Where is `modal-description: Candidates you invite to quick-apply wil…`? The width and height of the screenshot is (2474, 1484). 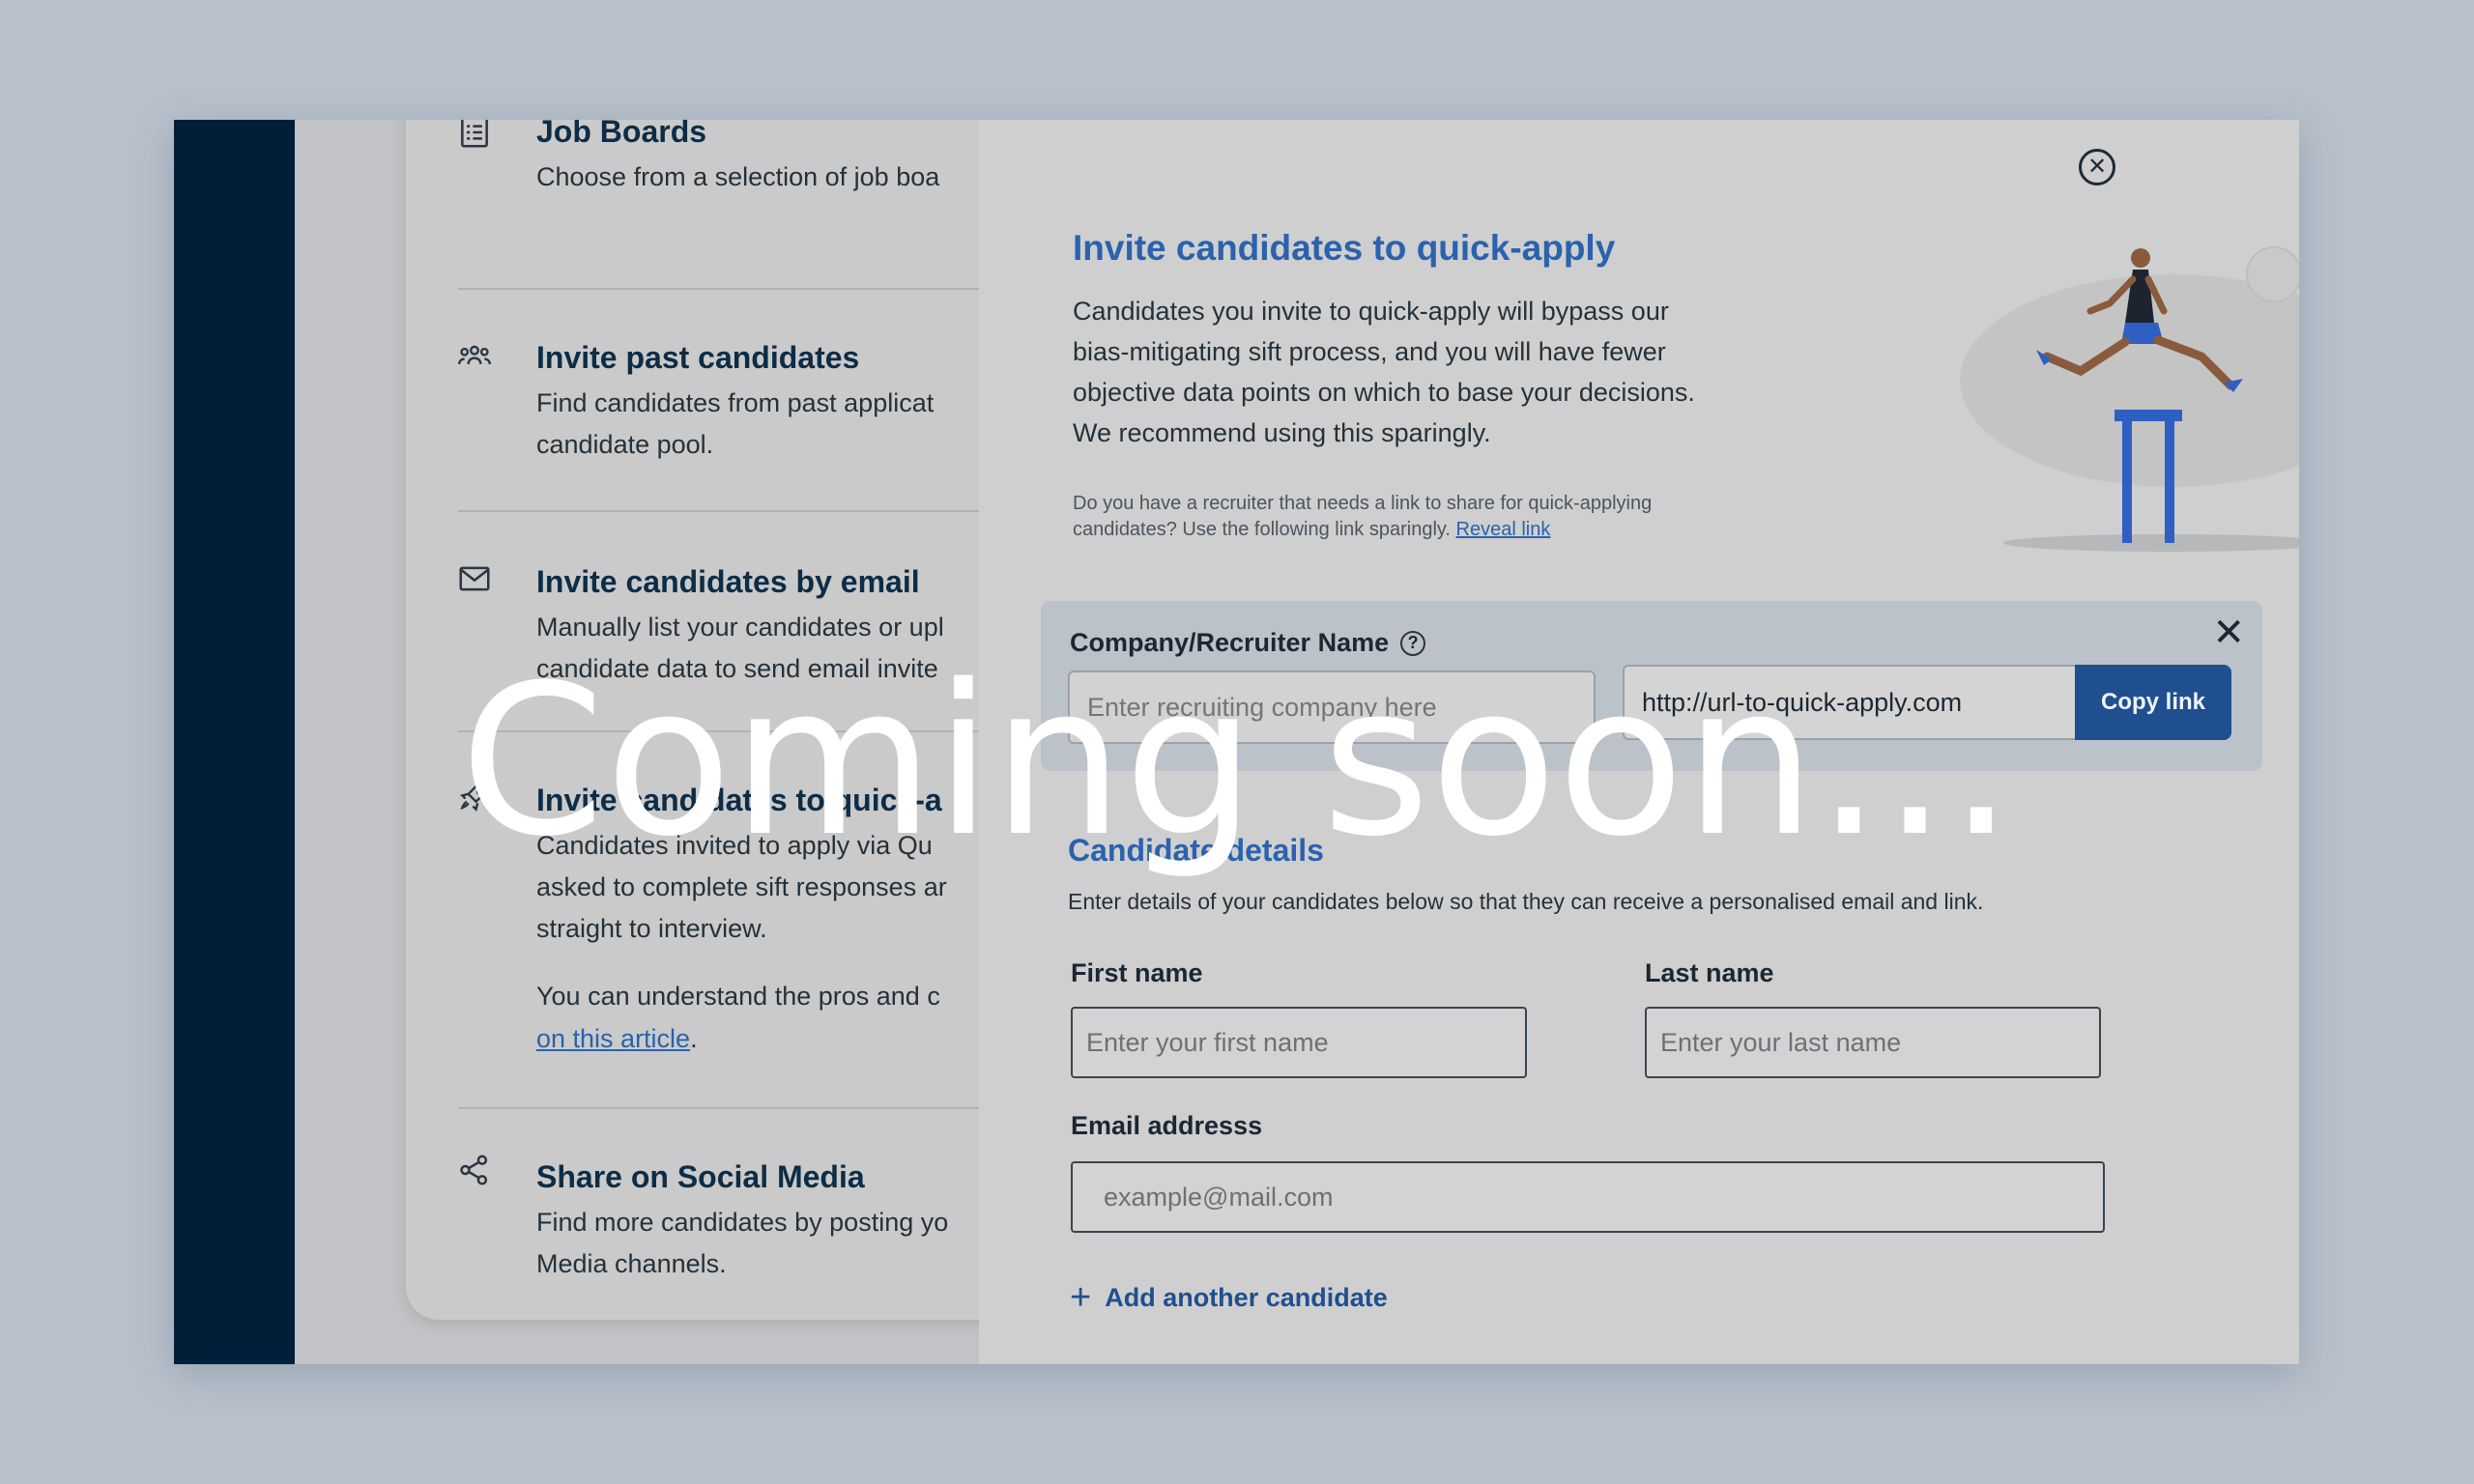
modal-description: Candidates you invite to quick-apply wil… is located at coordinates (1384, 372).